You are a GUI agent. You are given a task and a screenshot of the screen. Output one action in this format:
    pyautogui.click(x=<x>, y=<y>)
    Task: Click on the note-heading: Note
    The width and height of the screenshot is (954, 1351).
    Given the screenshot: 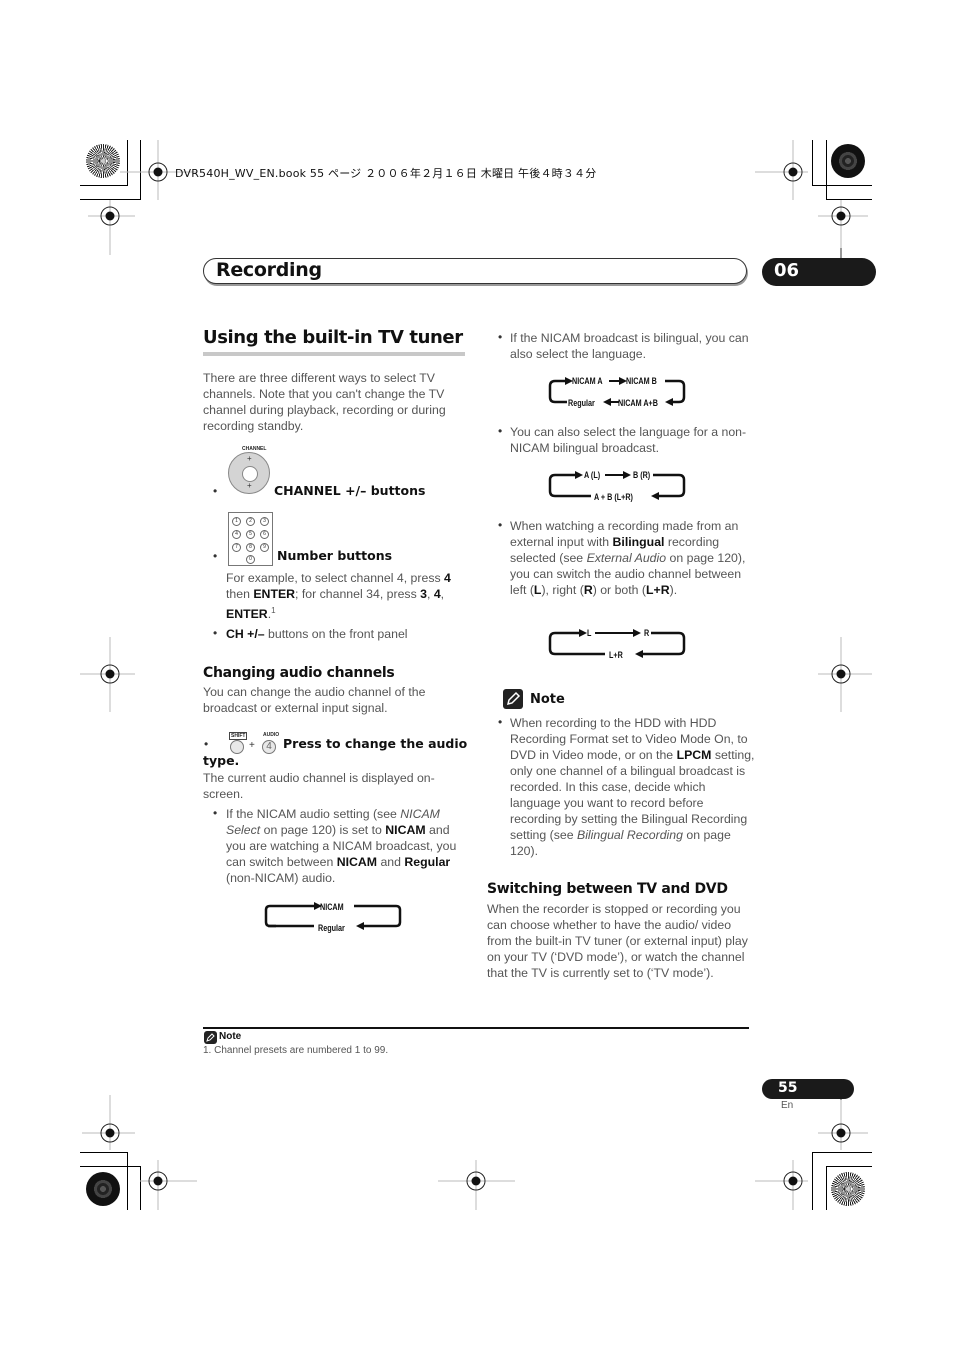 What is the action you would take?
    pyautogui.click(x=547, y=699)
    